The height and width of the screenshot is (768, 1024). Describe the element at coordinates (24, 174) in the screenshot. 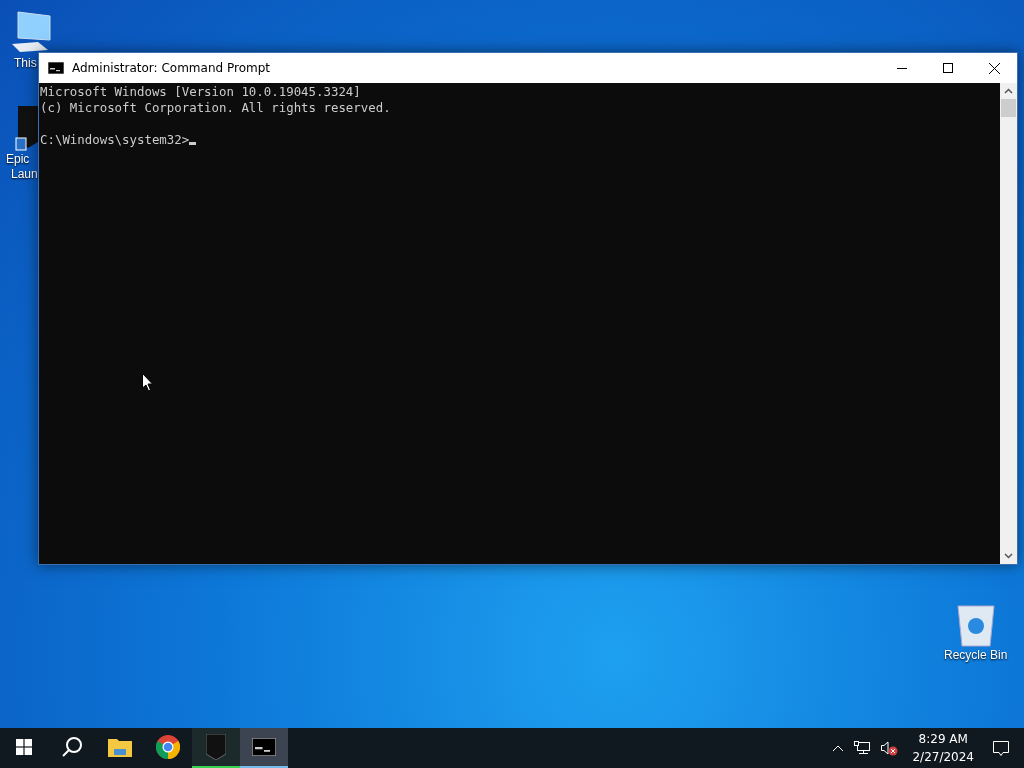

I see `desktop-icon-label: Laun` at that location.